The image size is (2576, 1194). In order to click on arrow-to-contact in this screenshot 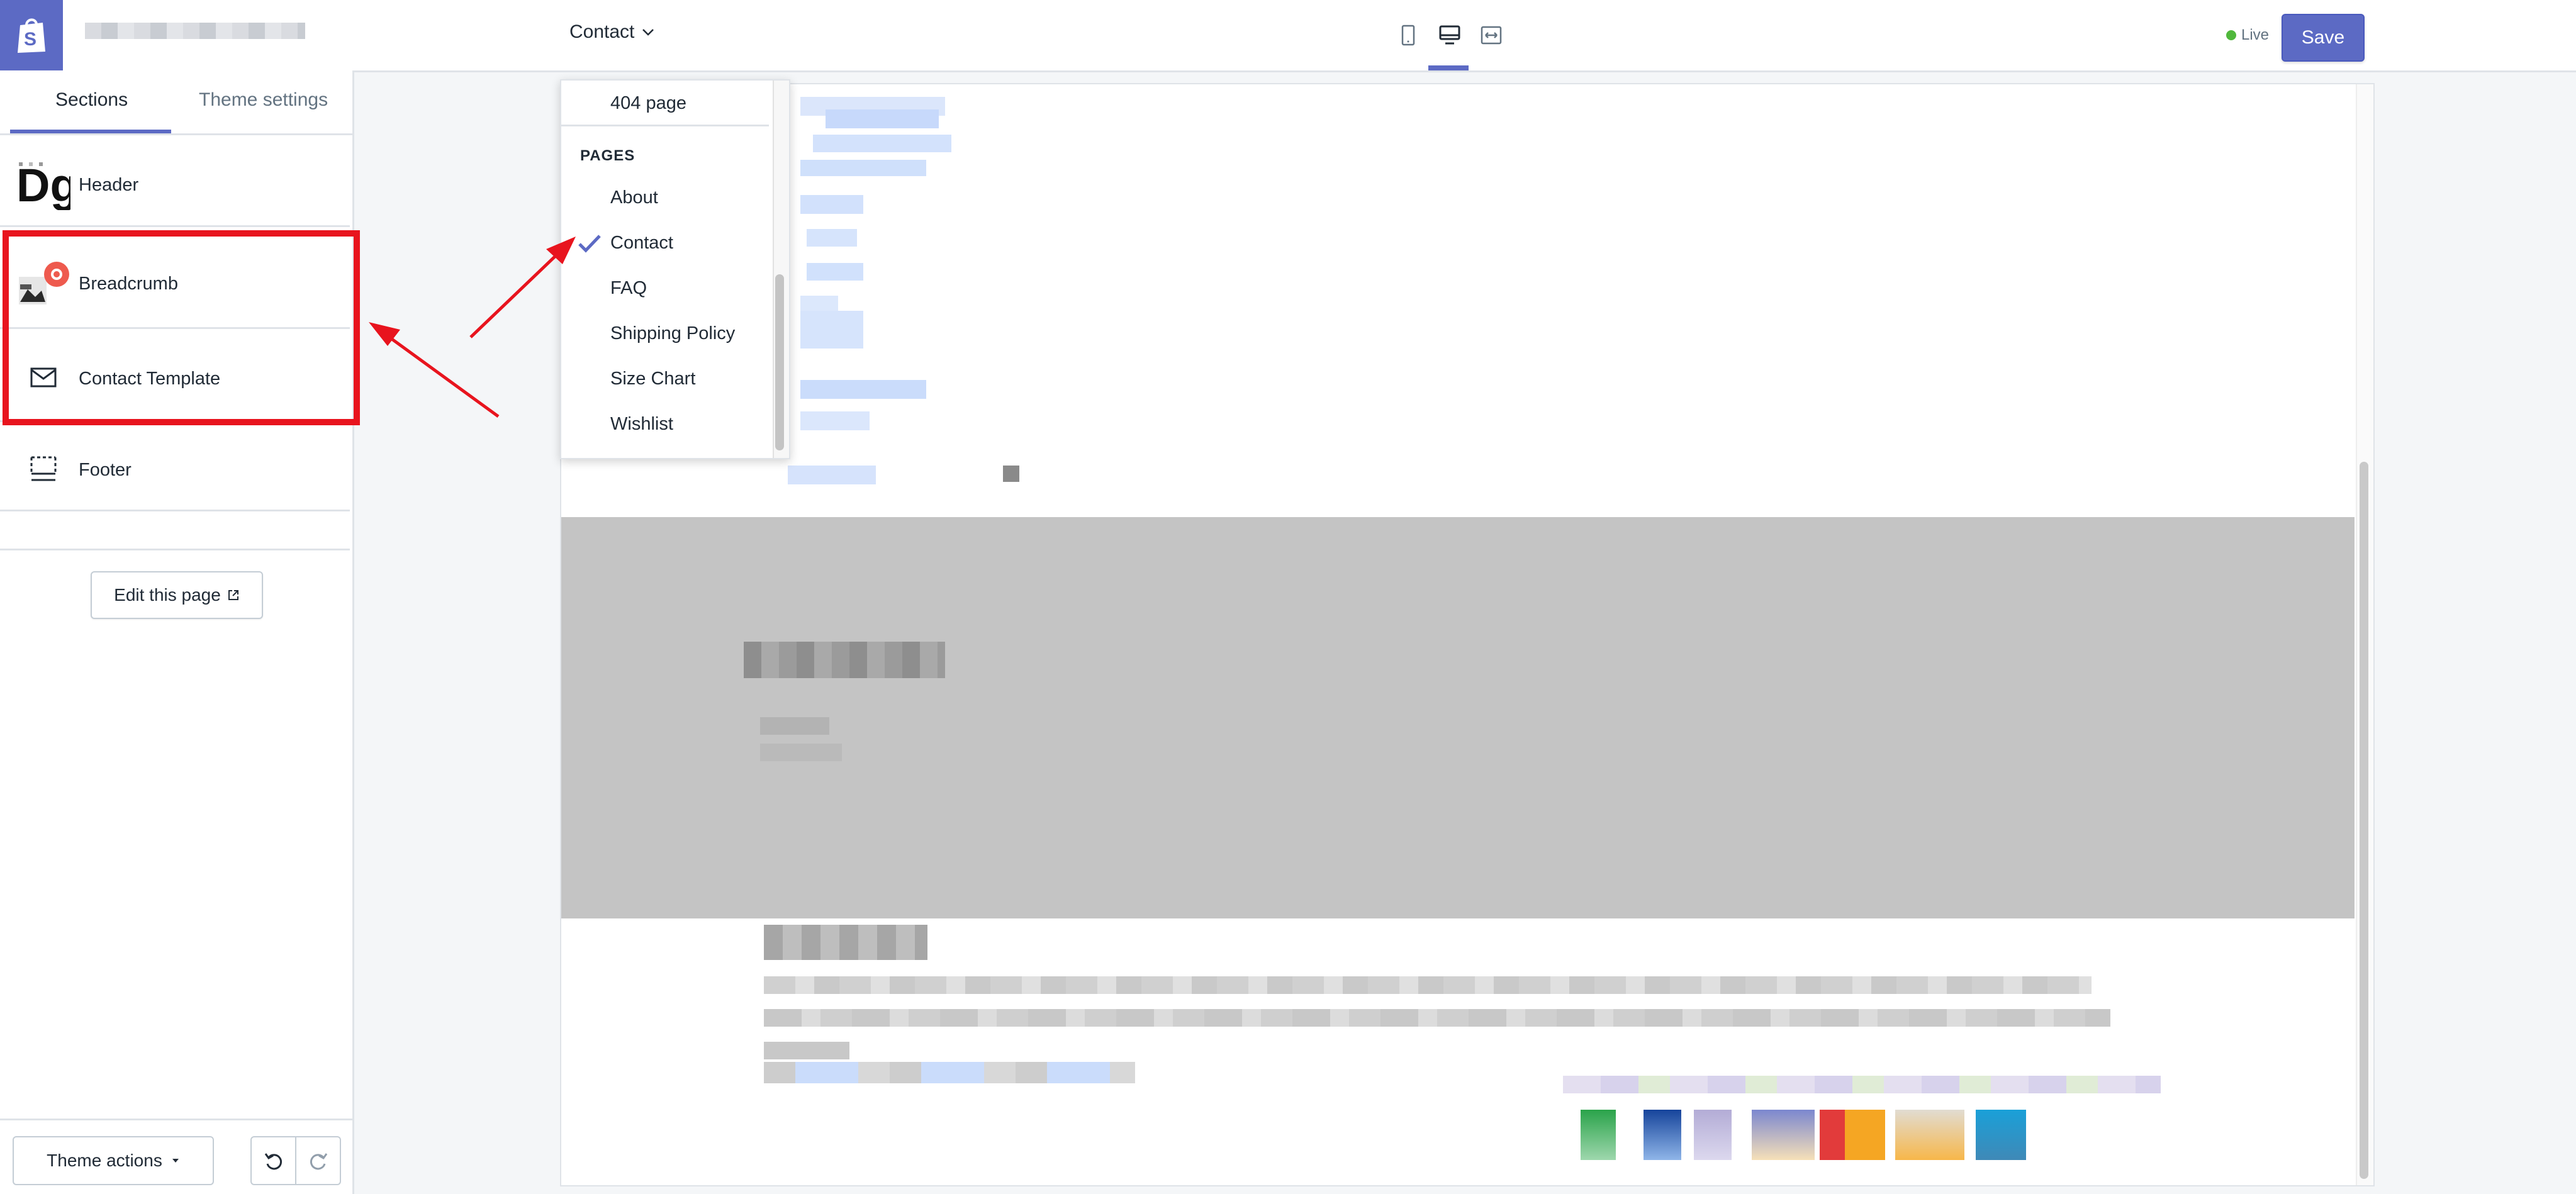, I will do `click(515, 294)`.